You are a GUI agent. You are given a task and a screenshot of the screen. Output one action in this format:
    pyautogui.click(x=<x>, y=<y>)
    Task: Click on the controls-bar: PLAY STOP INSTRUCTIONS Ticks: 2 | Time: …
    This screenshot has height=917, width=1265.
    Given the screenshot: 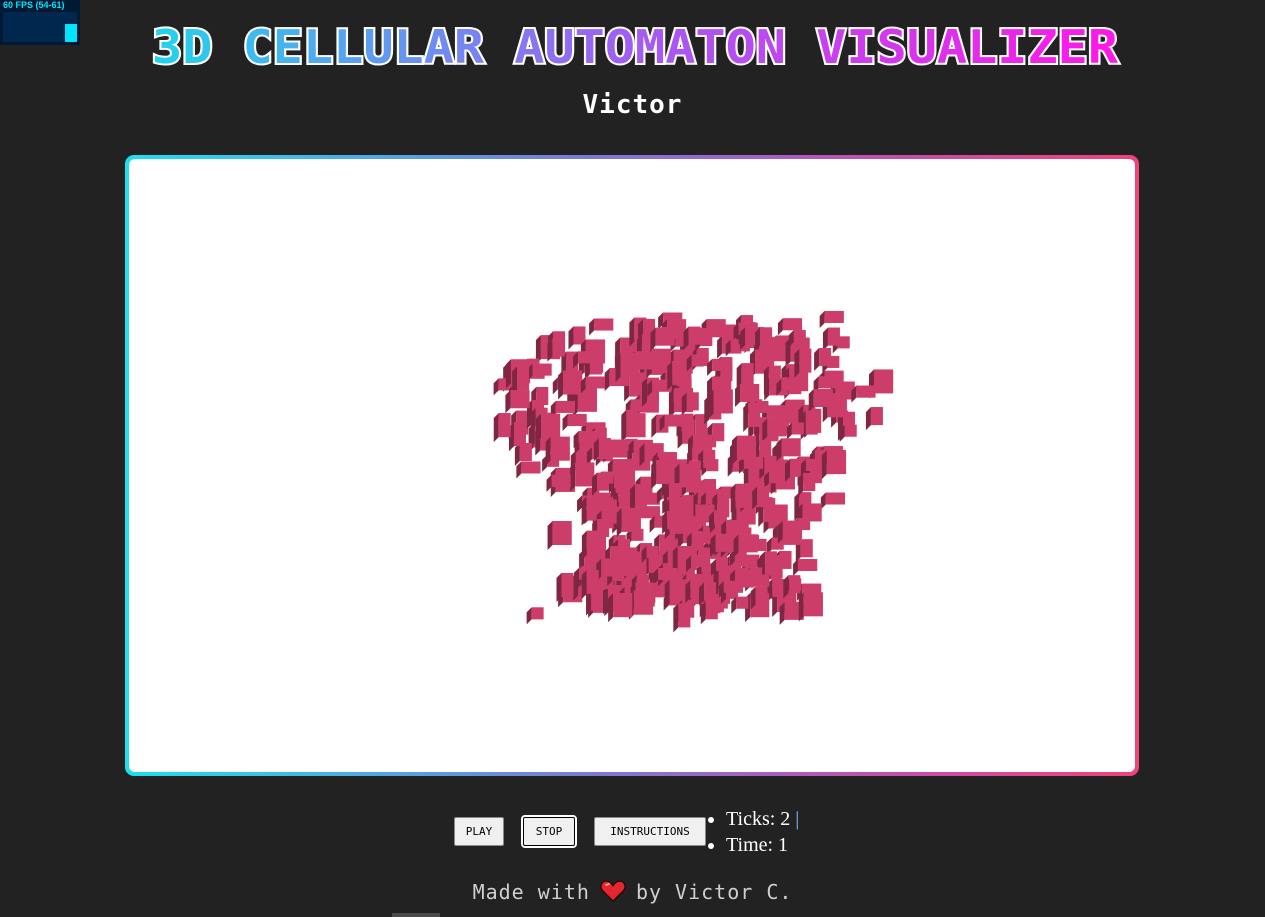 What is the action you would take?
    pyautogui.click(x=642, y=836)
    